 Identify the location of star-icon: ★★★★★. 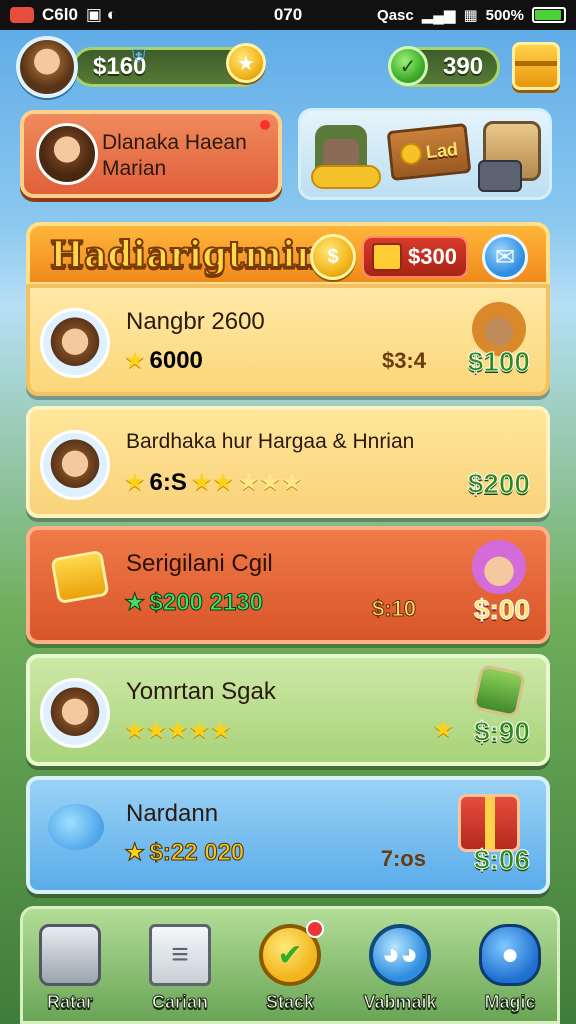
(178, 730).